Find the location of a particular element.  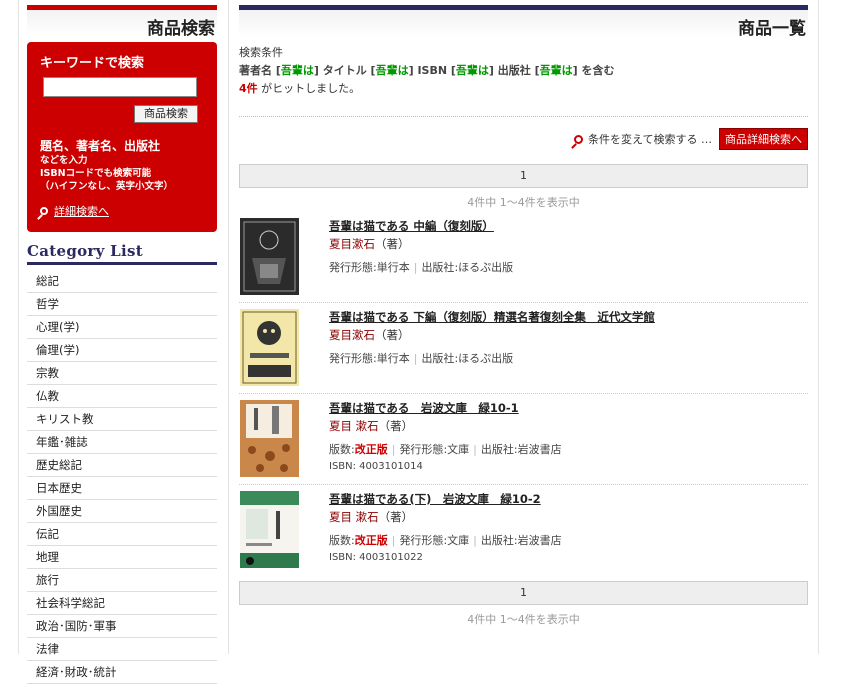

keyword-search-title: キーワードで検索 is located at coordinates (92, 63).